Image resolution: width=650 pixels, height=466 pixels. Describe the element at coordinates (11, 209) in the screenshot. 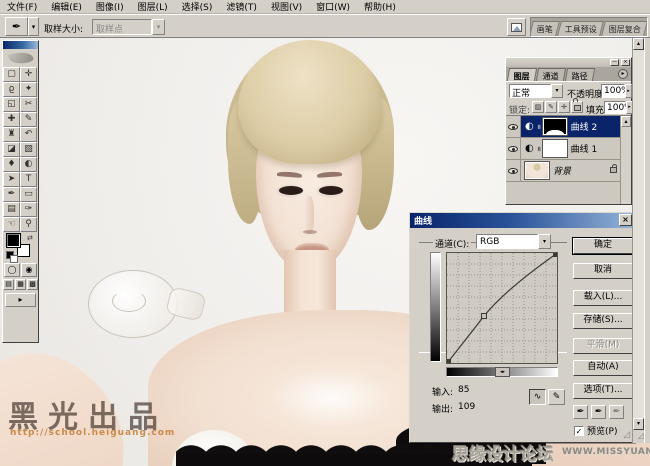

I see `tool-notes: ▤` at that location.